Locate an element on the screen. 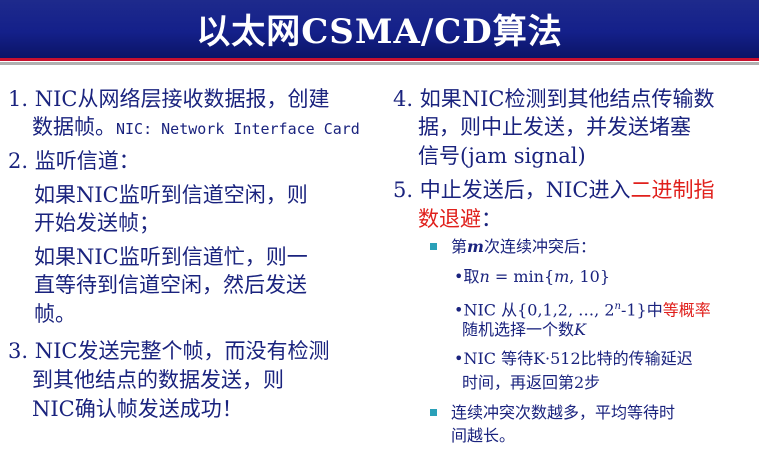  sub-item-1b-line-2: 随机选择一个数K is located at coordinates (524, 330).